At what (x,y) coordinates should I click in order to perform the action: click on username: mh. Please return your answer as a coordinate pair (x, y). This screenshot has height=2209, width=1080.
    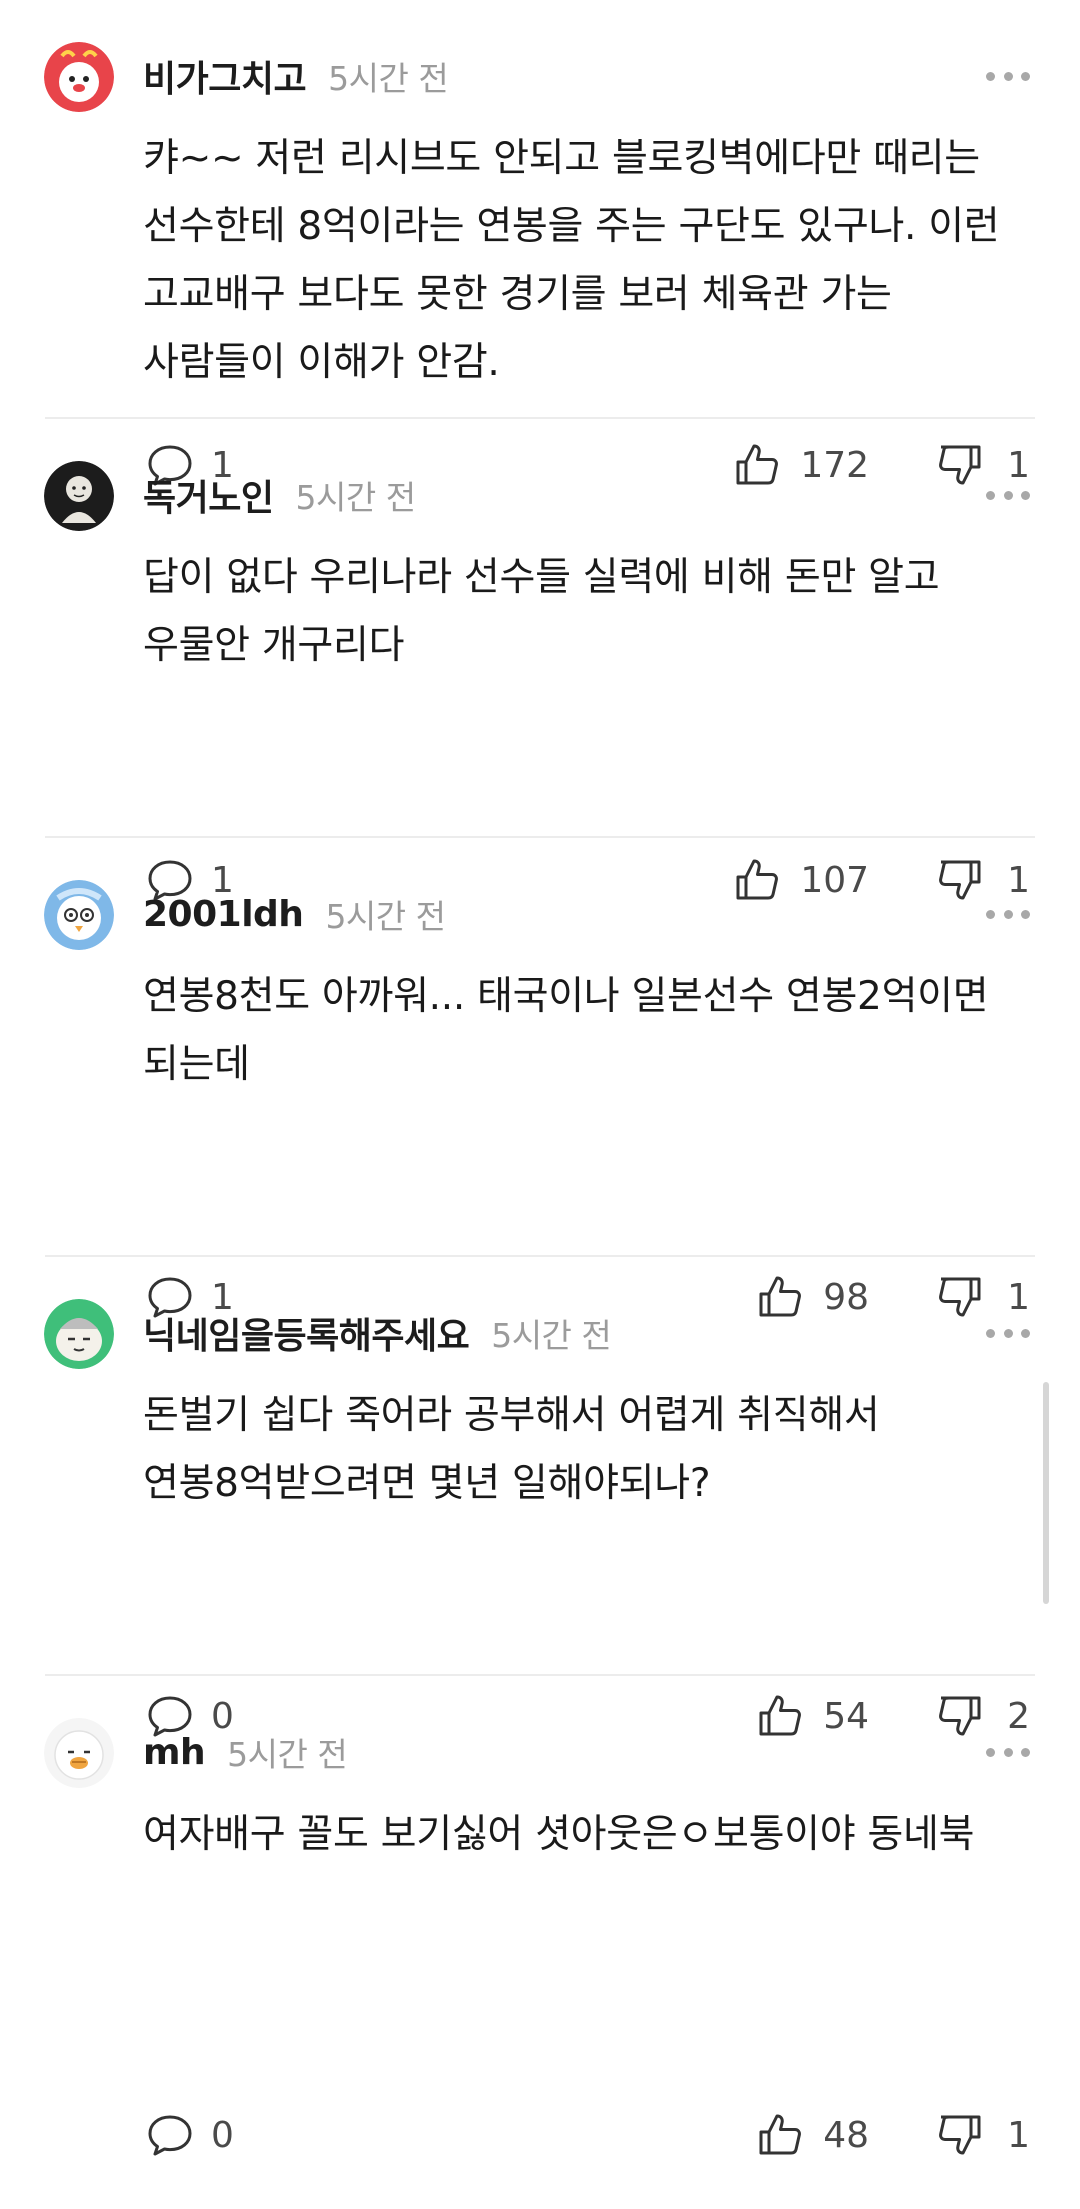
    Looking at the image, I should click on (174, 1752).